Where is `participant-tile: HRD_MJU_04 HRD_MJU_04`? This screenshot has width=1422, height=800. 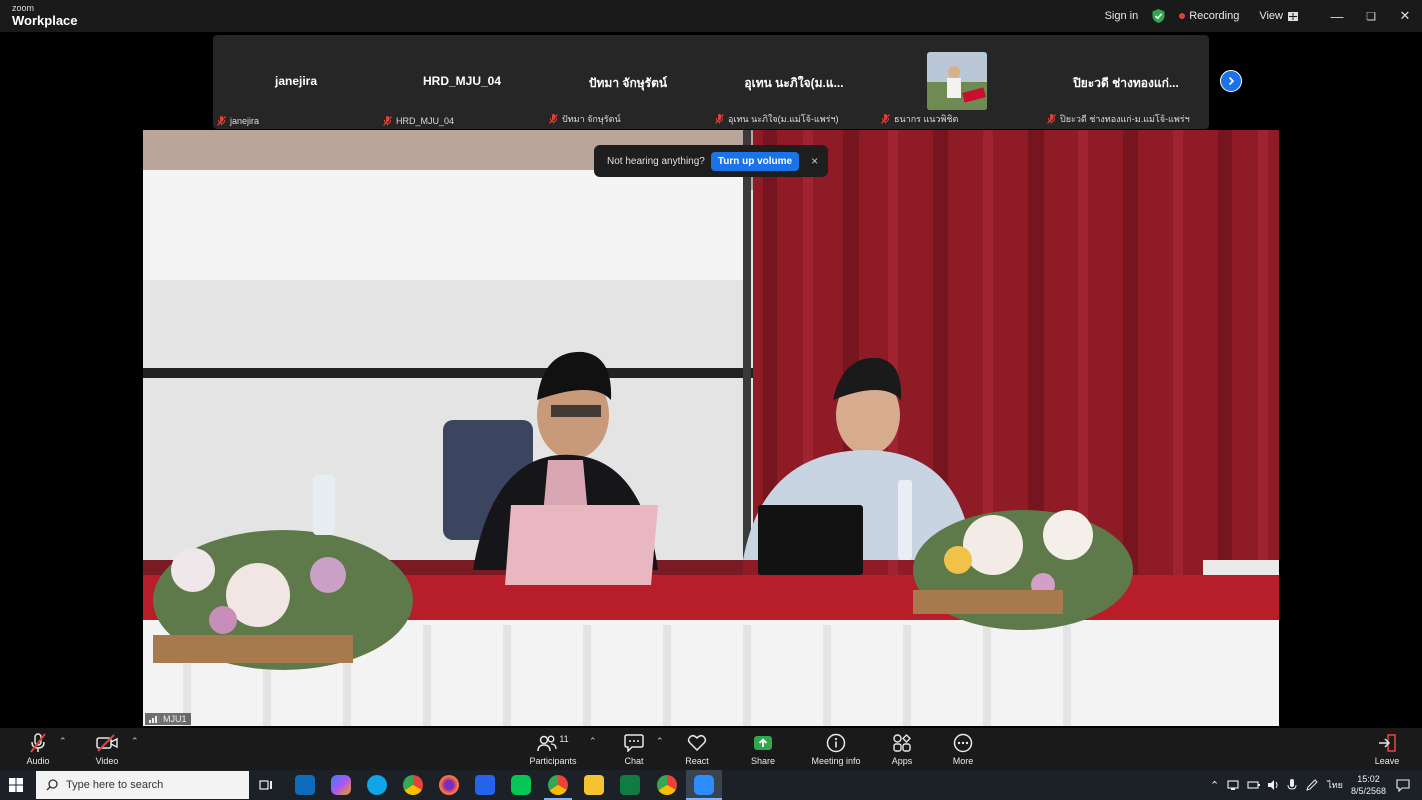
participant-tile: HRD_MJU_04 HRD_MJU_04 is located at coordinates (462, 82).